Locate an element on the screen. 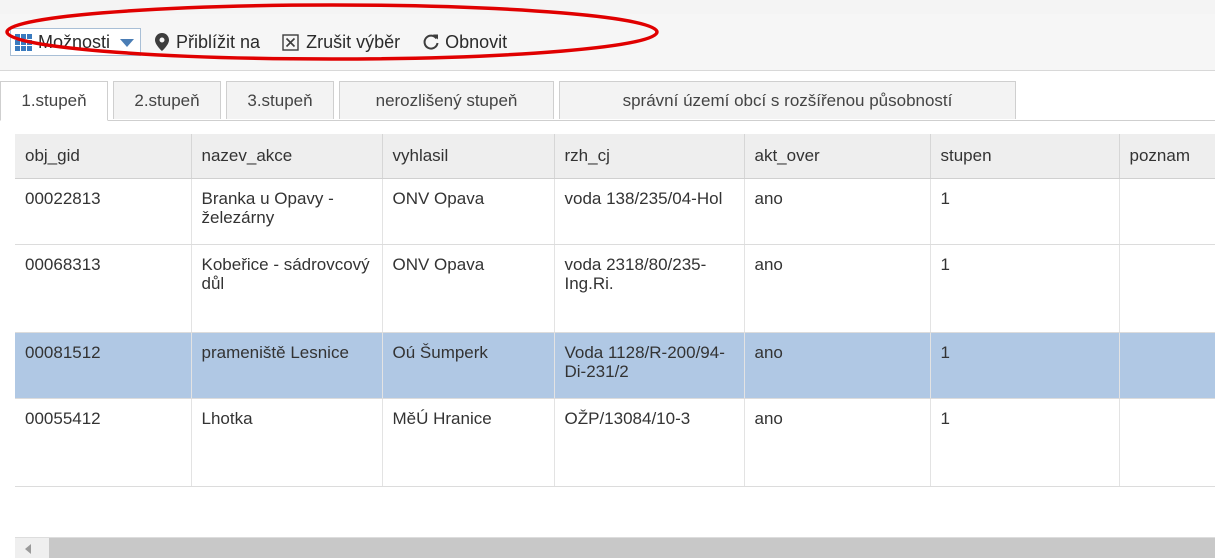 The width and height of the screenshot is (1215, 558). cell-nazev-akce: Kobeřice - sádrovcový důl is located at coordinates (287, 288).